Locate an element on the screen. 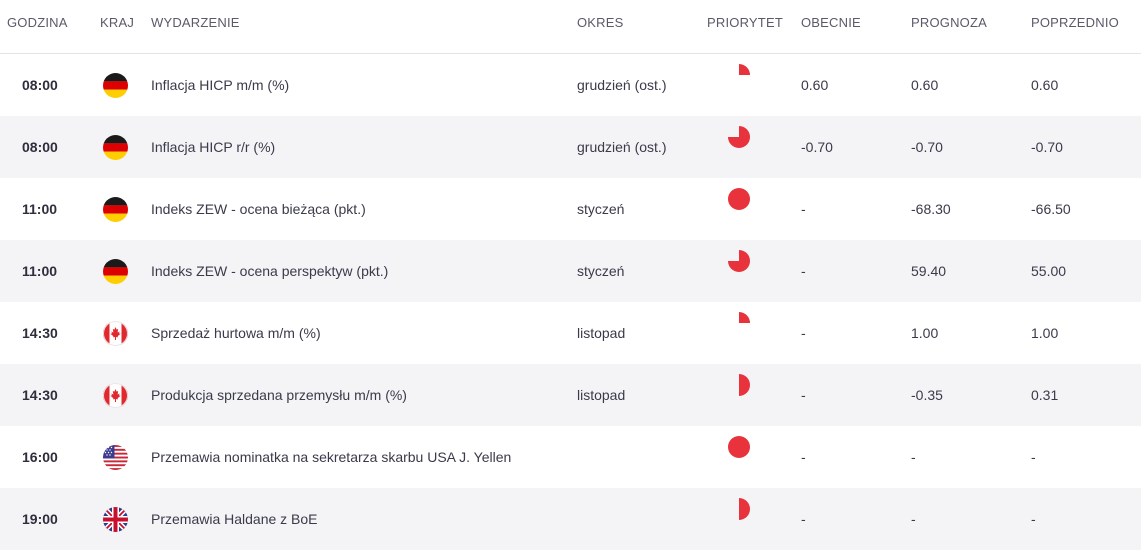 This screenshot has height=557, width=1147. header-wydarzenie: WYDARZENIE is located at coordinates (195, 22).